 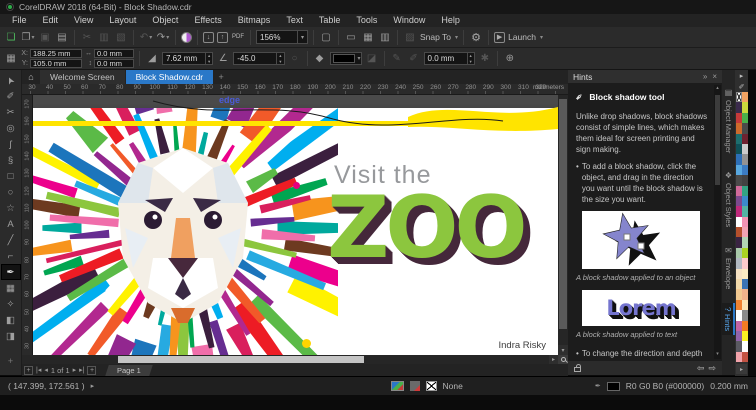 What do you see at coordinates (500, 37) in the screenshot?
I see `launch-icon: ▶` at bounding box center [500, 37].